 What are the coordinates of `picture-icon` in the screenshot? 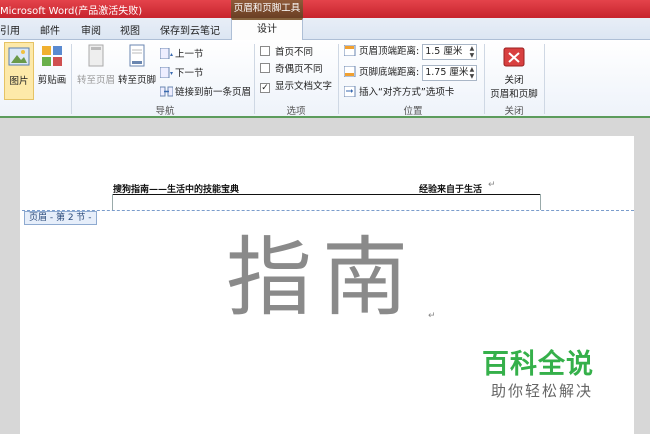 It's located at (19, 56).